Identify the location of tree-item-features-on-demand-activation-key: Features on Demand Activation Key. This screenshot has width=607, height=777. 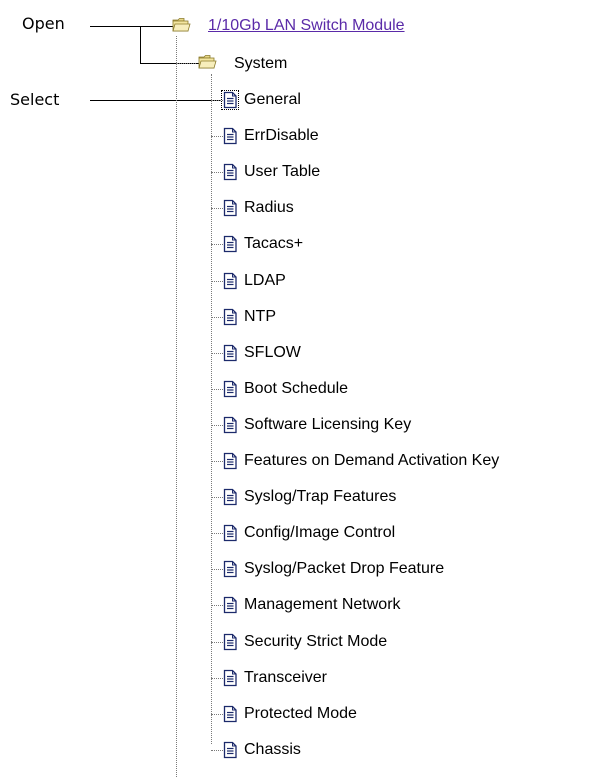
(361, 461).